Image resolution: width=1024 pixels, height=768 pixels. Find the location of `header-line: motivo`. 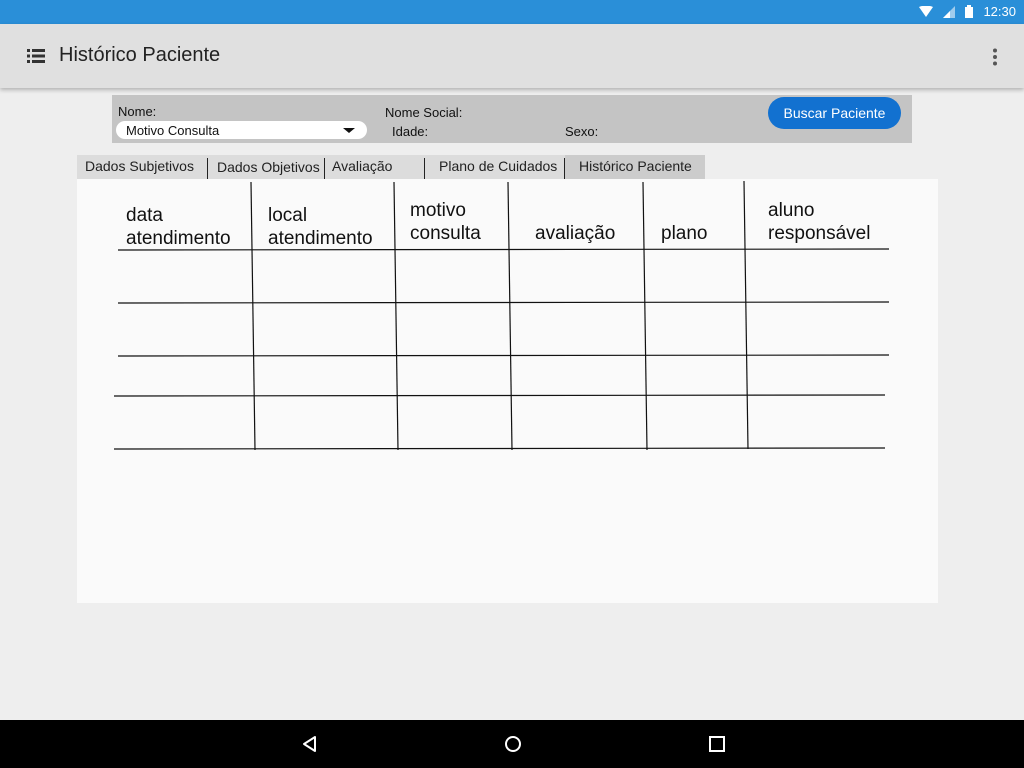

header-line: motivo is located at coordinates (438, 210).